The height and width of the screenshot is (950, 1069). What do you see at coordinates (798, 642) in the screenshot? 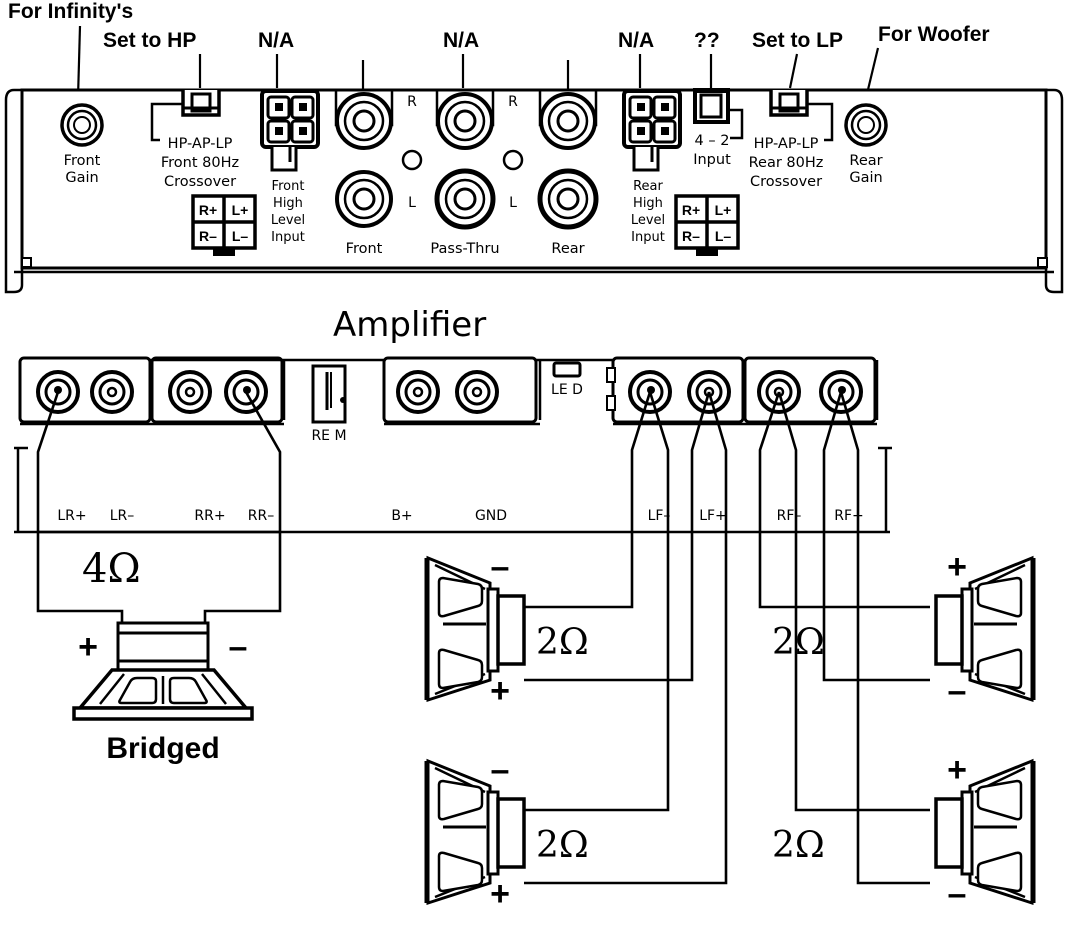
I see `right-top-impedance: 2Ω` at bounding box center [798, 642].